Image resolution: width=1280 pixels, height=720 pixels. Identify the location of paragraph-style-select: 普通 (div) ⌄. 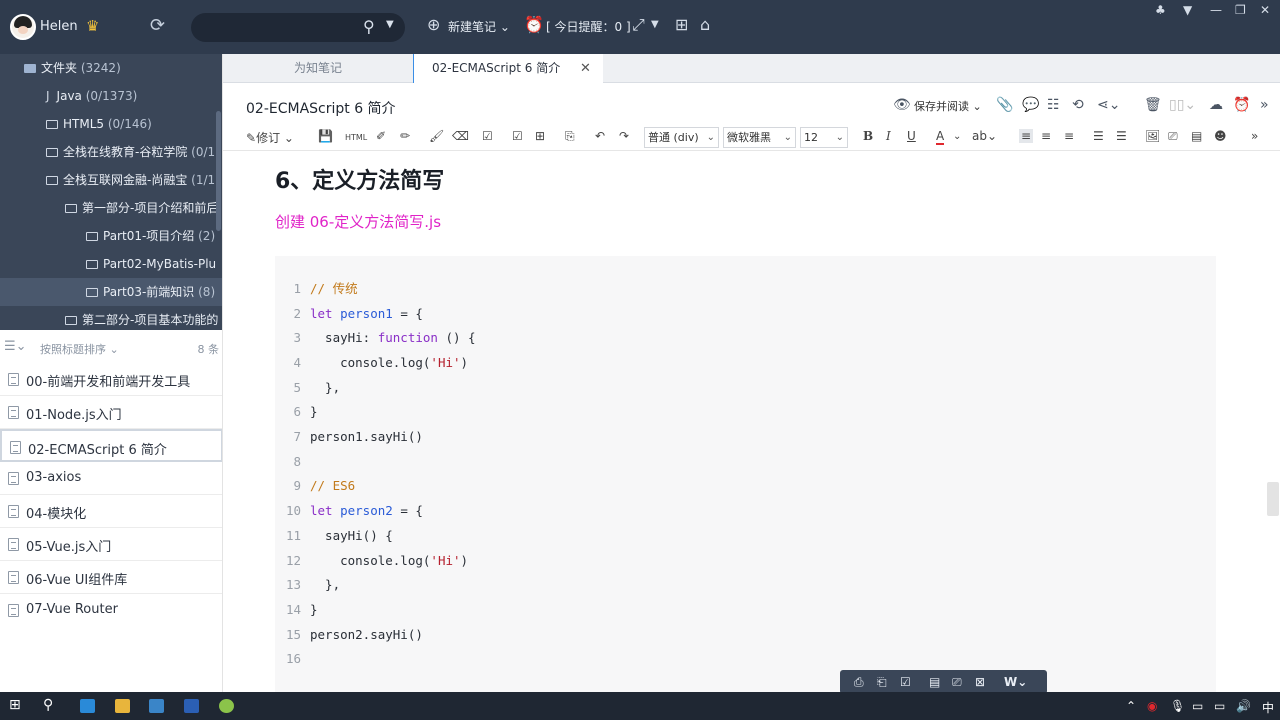
(681, 137).